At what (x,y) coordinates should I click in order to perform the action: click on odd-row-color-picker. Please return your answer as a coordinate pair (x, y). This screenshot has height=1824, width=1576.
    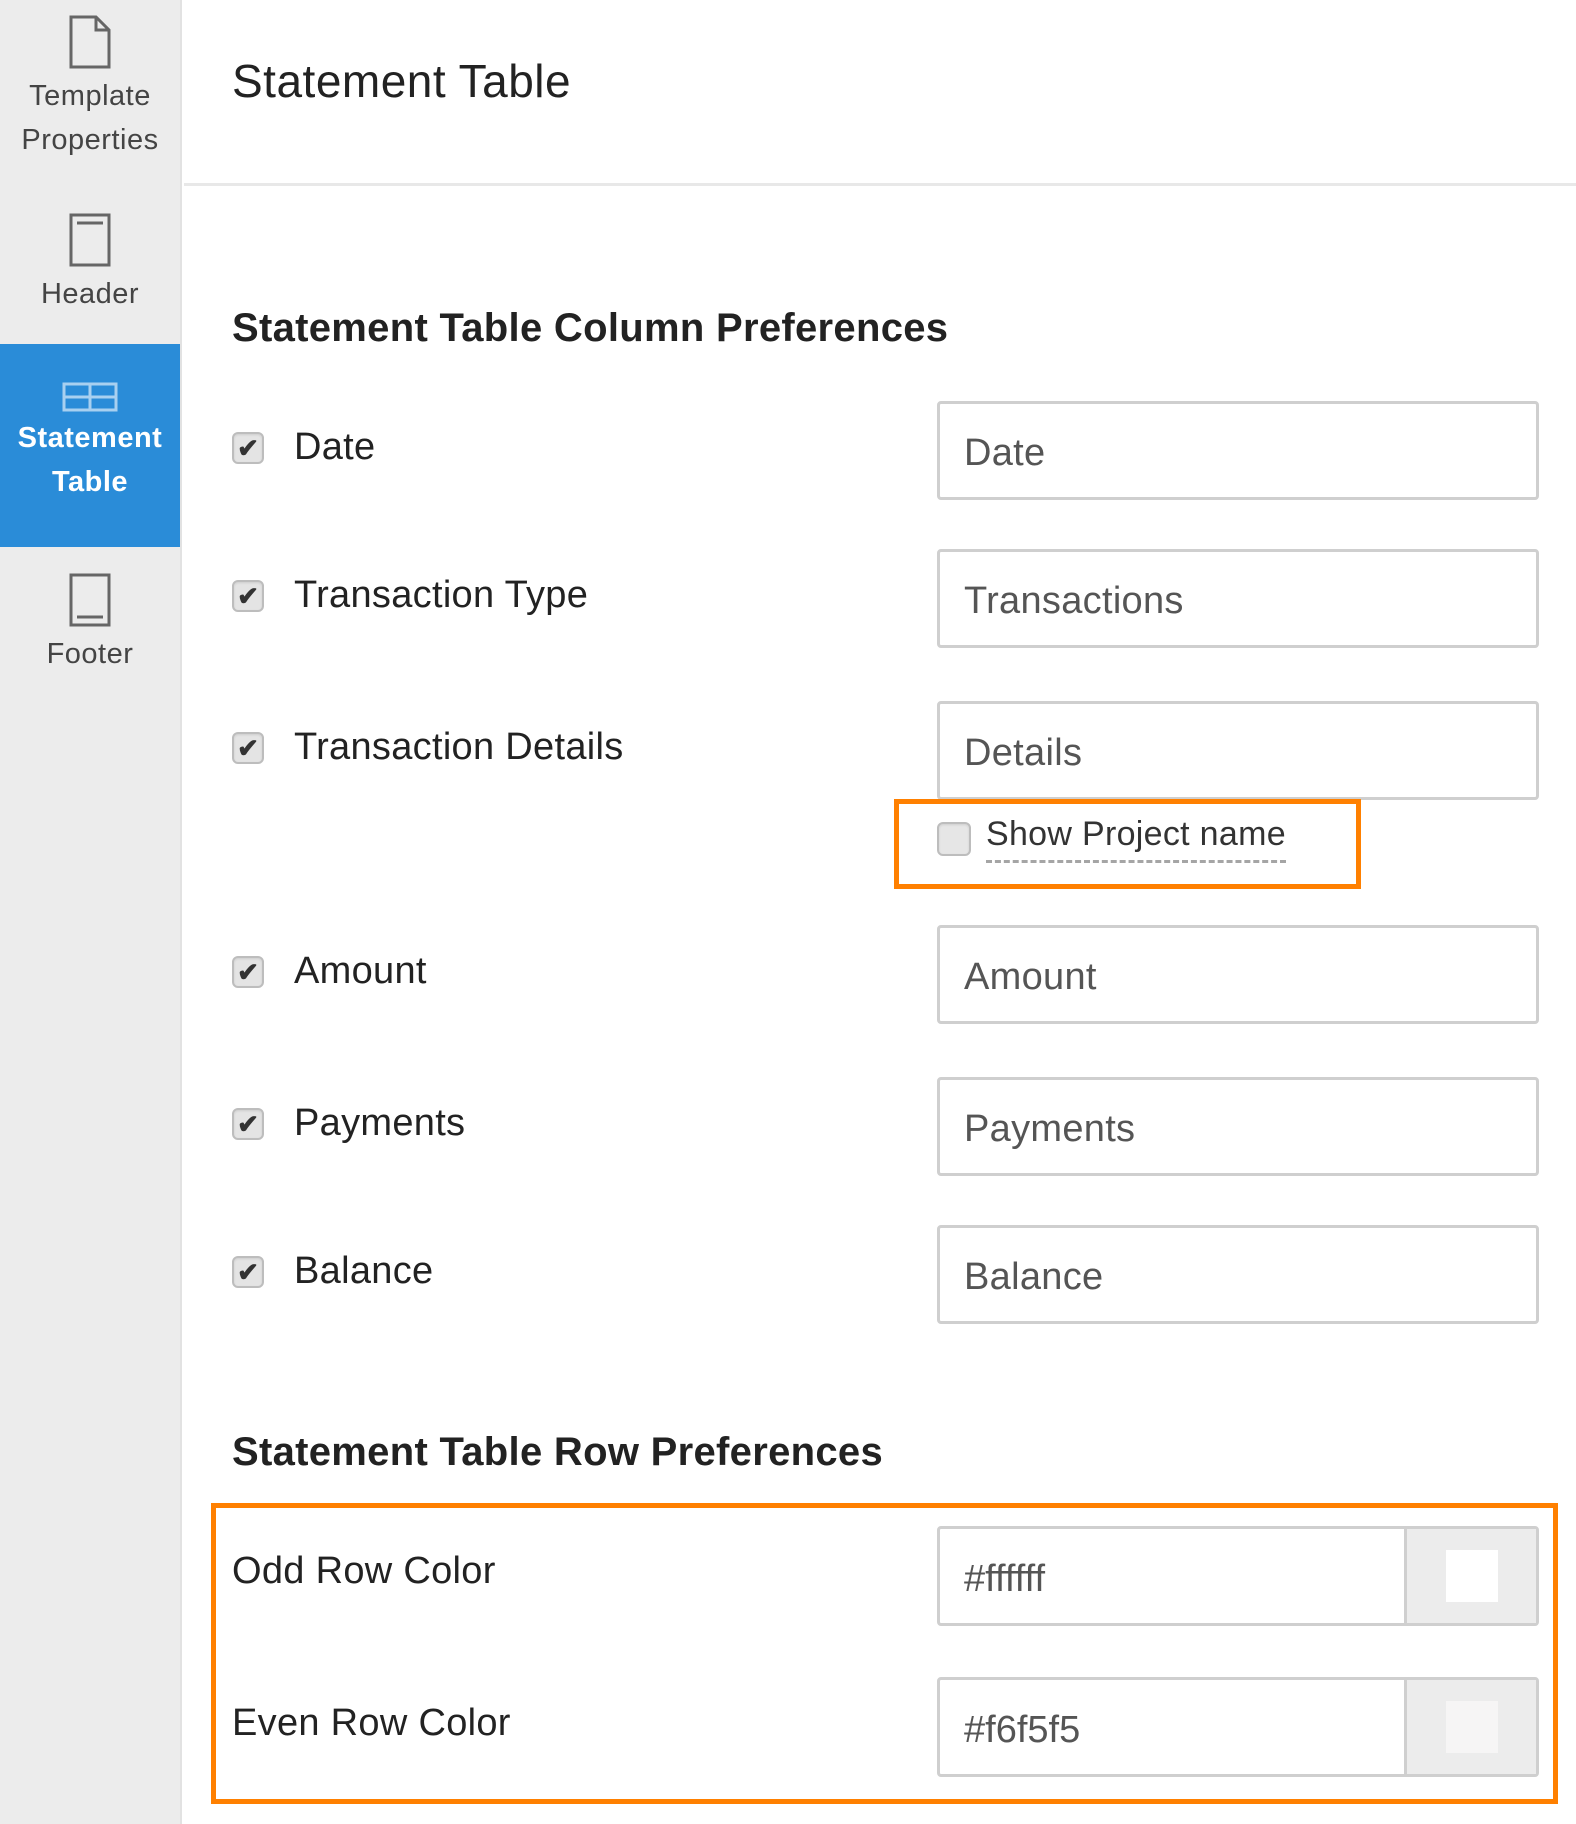
    Looking at the image, I should click on (1470, 1576).